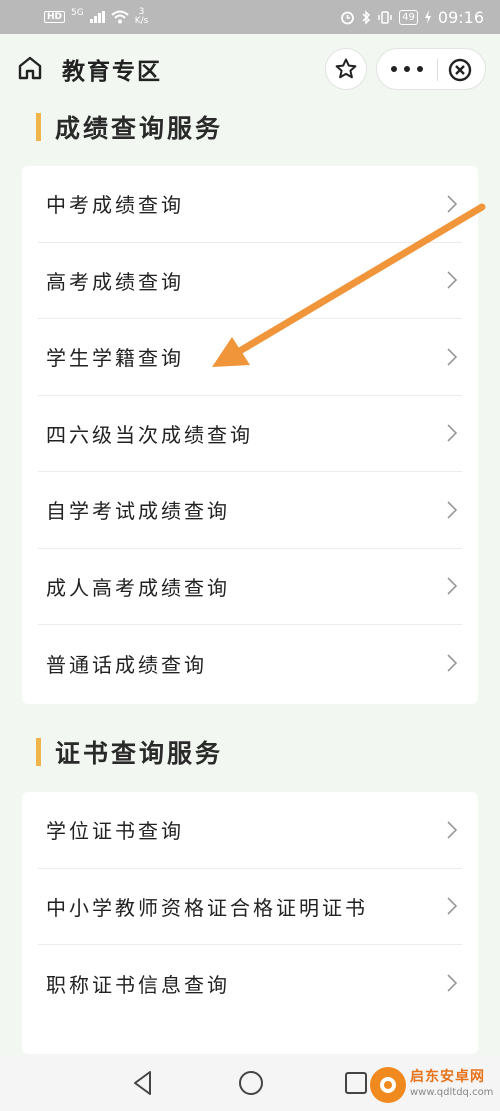  I want to click on list-item-label: 普通话成绩查询, so click(126, 664).